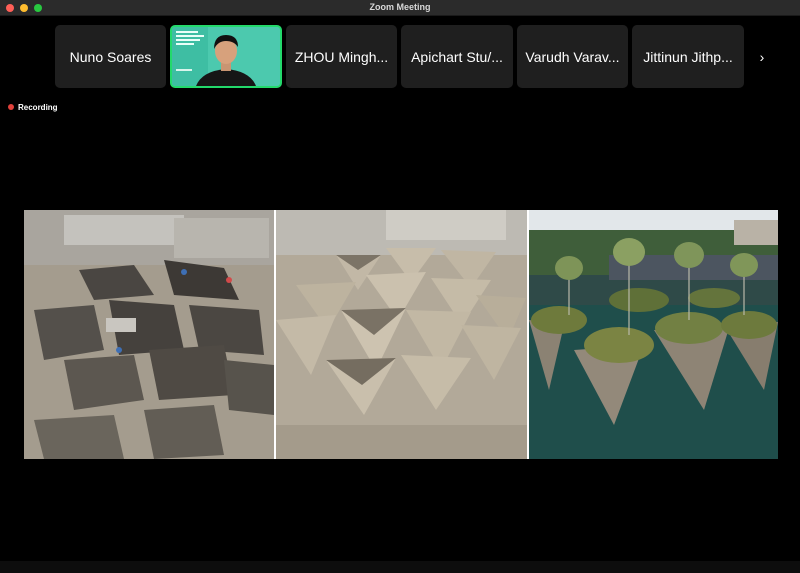 This screenshot has height=573, width=800. I want to click on recording-dot-icon, so click(11, 107).